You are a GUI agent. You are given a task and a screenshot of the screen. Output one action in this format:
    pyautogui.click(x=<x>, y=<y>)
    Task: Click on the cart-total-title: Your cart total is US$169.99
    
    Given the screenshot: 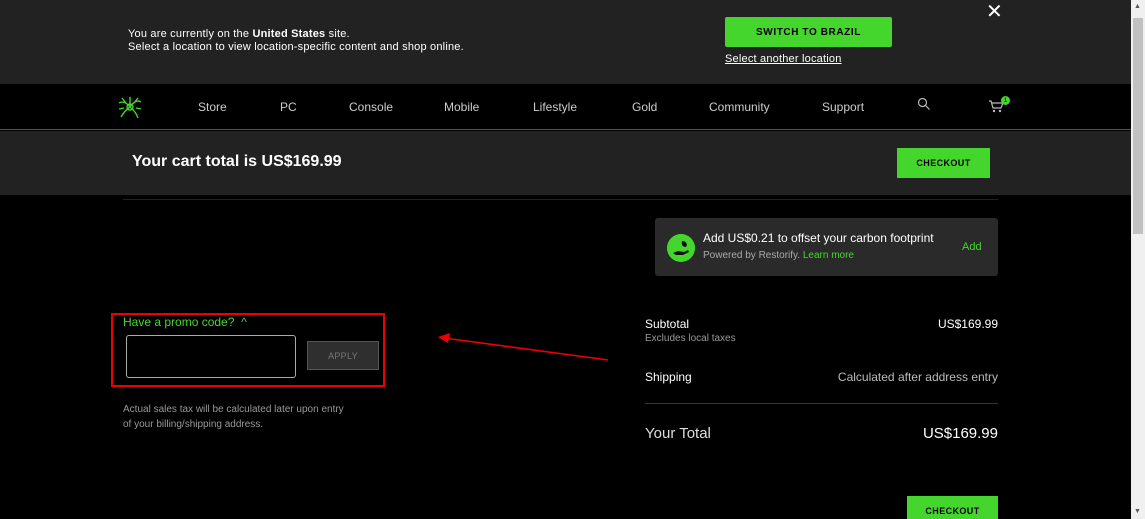 What is the action you would take?
    pyautogui.click(x=237, y=161)
    